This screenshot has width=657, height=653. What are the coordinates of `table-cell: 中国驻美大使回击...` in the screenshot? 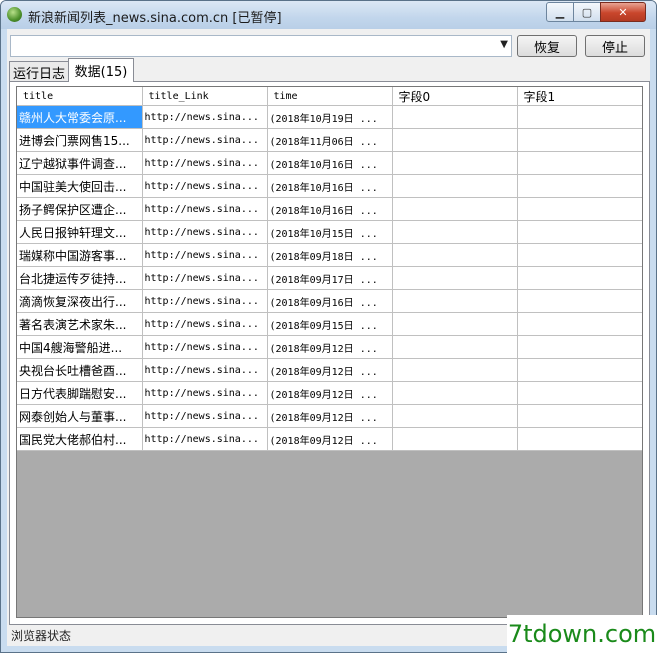 It's located at (80, 186).